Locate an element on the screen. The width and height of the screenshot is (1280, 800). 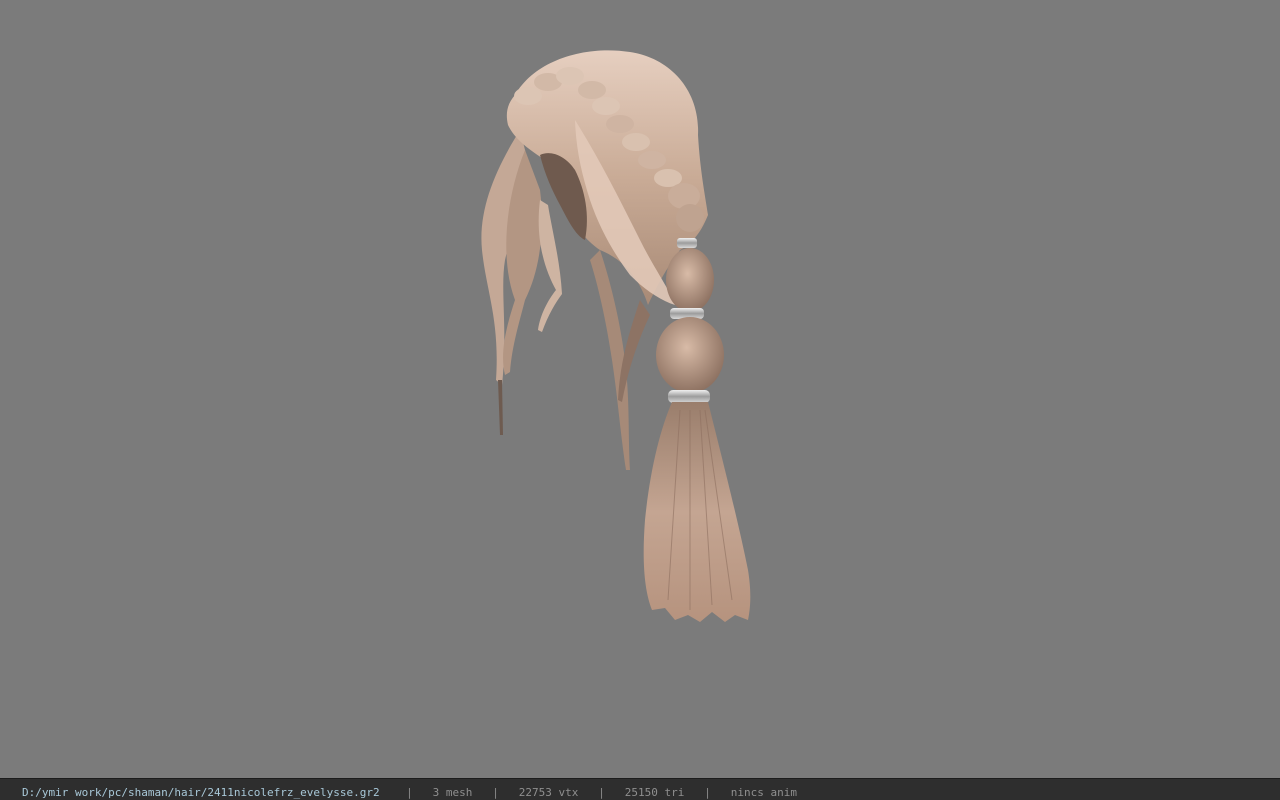
status-anim: nincs anim is located at coordinates (763, 792).